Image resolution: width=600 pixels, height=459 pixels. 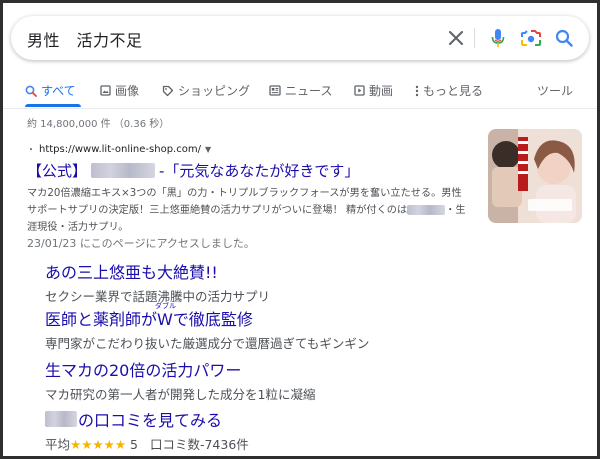 What do you see at coordinates (141, 243) in the screenshot?
I see `visited-date: 23/01/23 にこのページにアクセスしました。` at bounding box center [141, 243].